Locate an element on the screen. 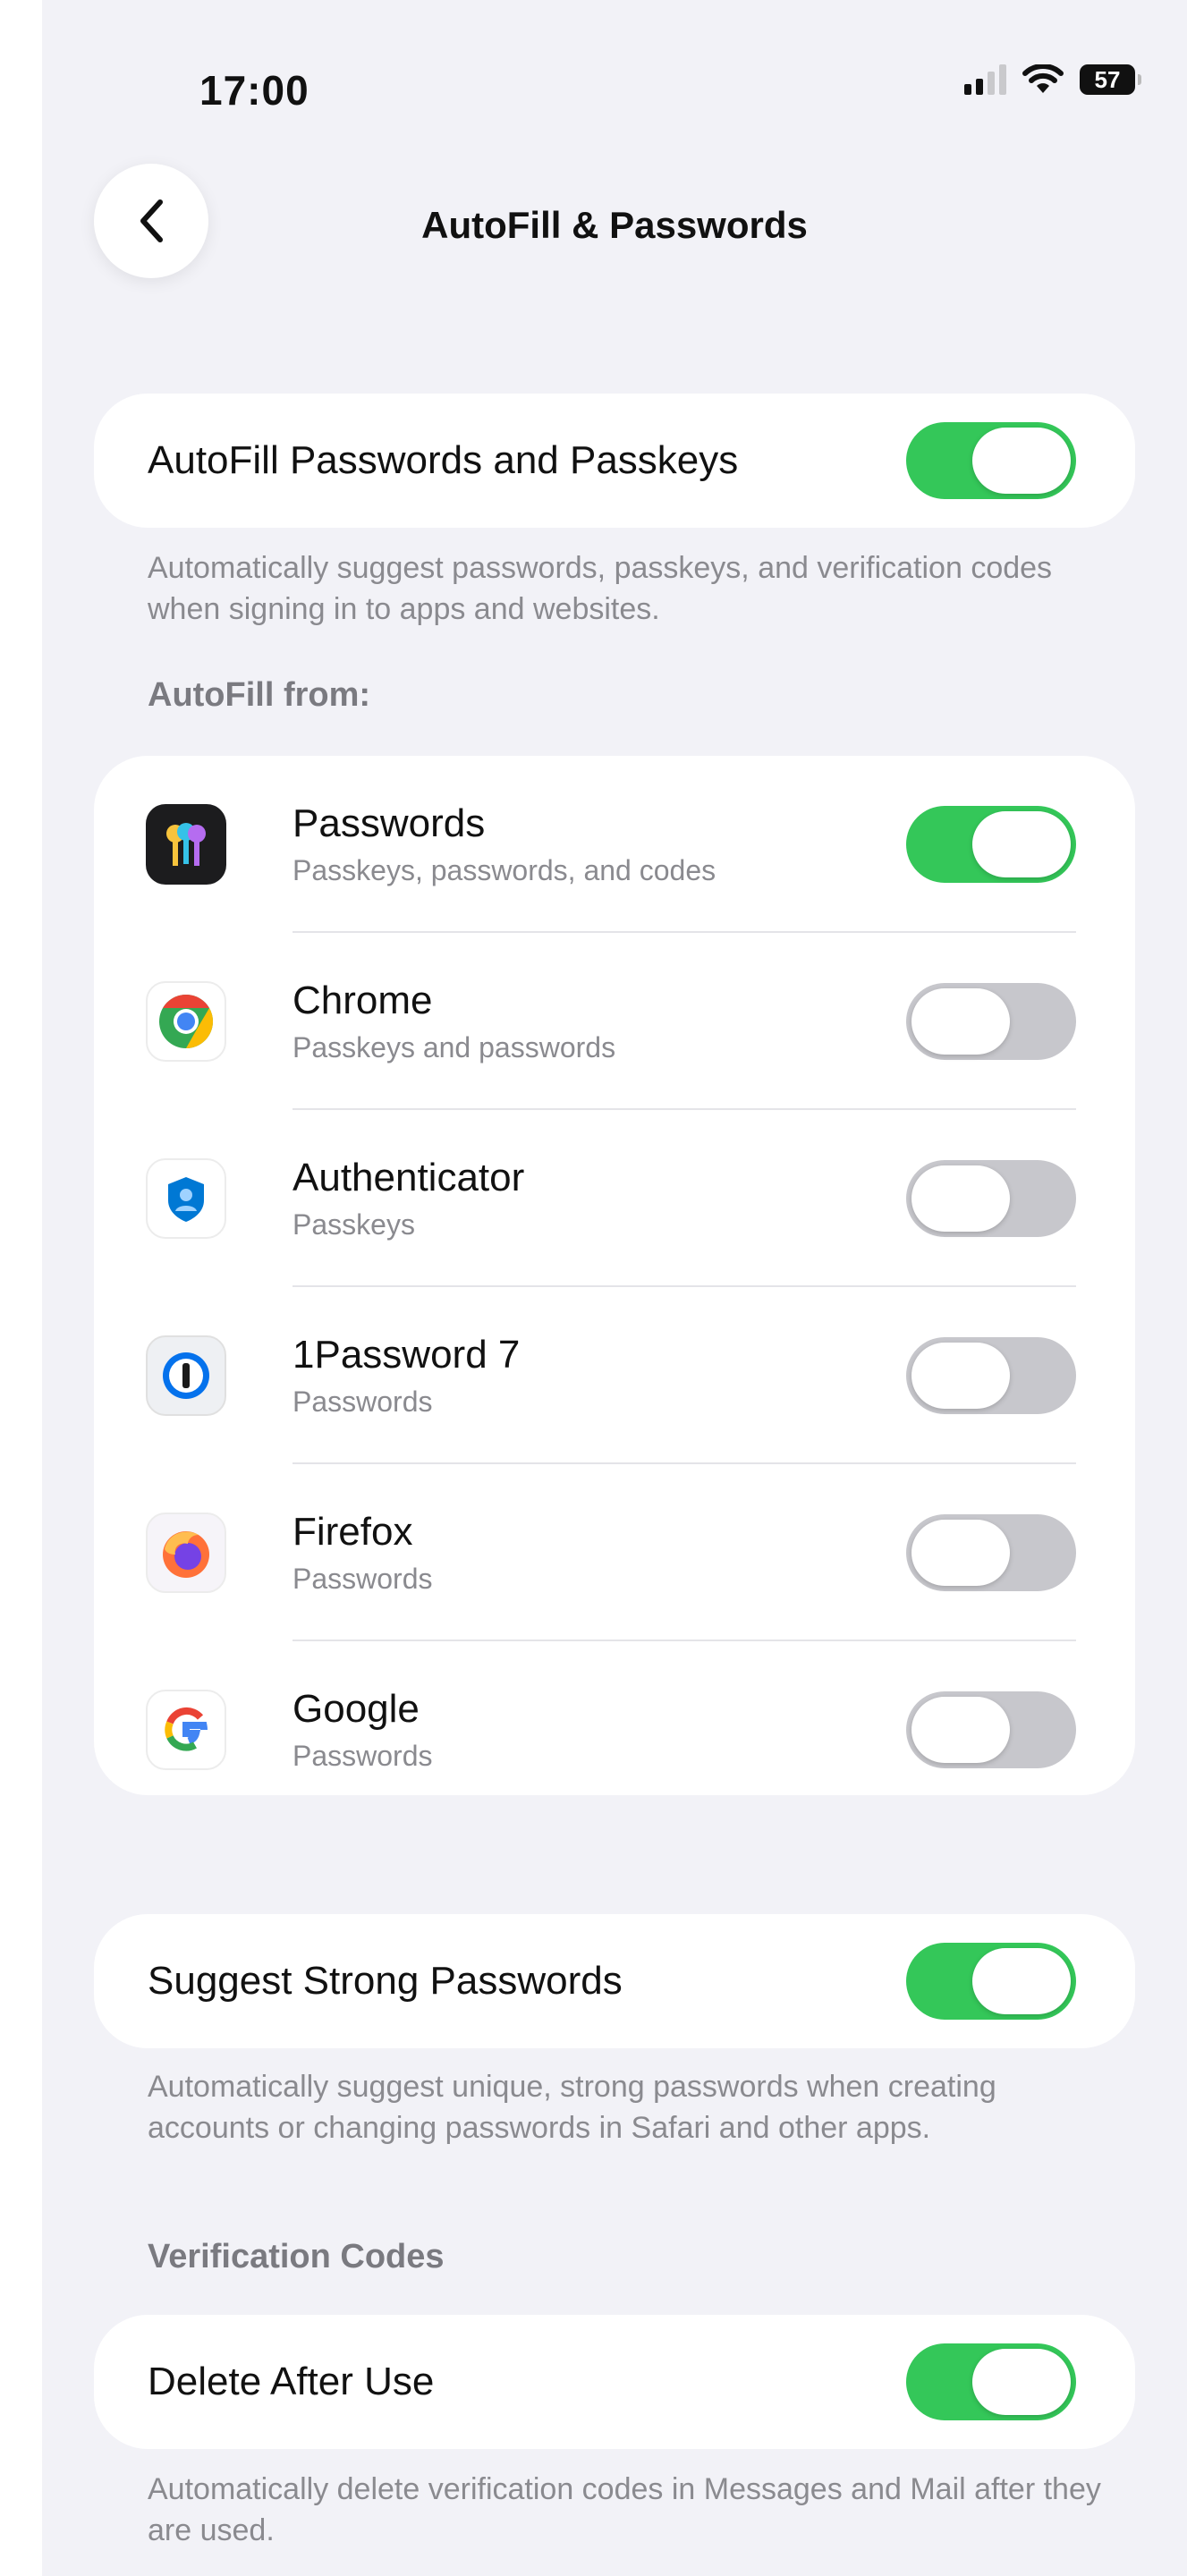 The height and width of the screenshot is (2576, 1187). autofill-toggle is located at coordinates (991, 460).